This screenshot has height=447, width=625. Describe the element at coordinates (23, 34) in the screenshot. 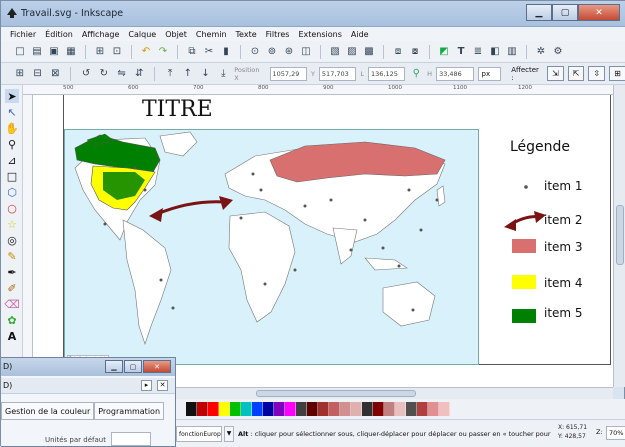

I see `menu-fichier: Fichier` at that location.